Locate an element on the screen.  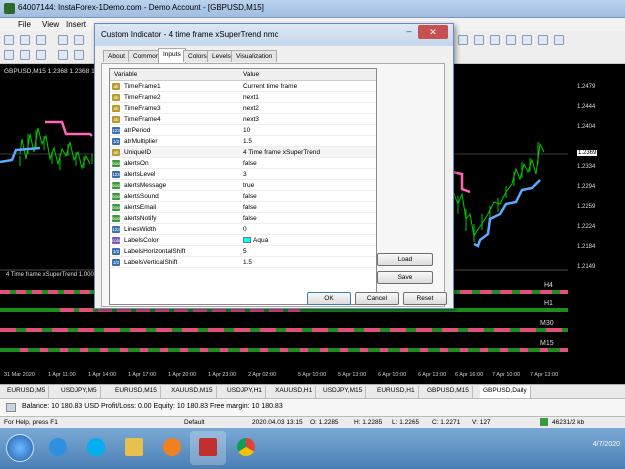
input-row-alertssound: bool alertsSound false is located at coordinates (243, 196).